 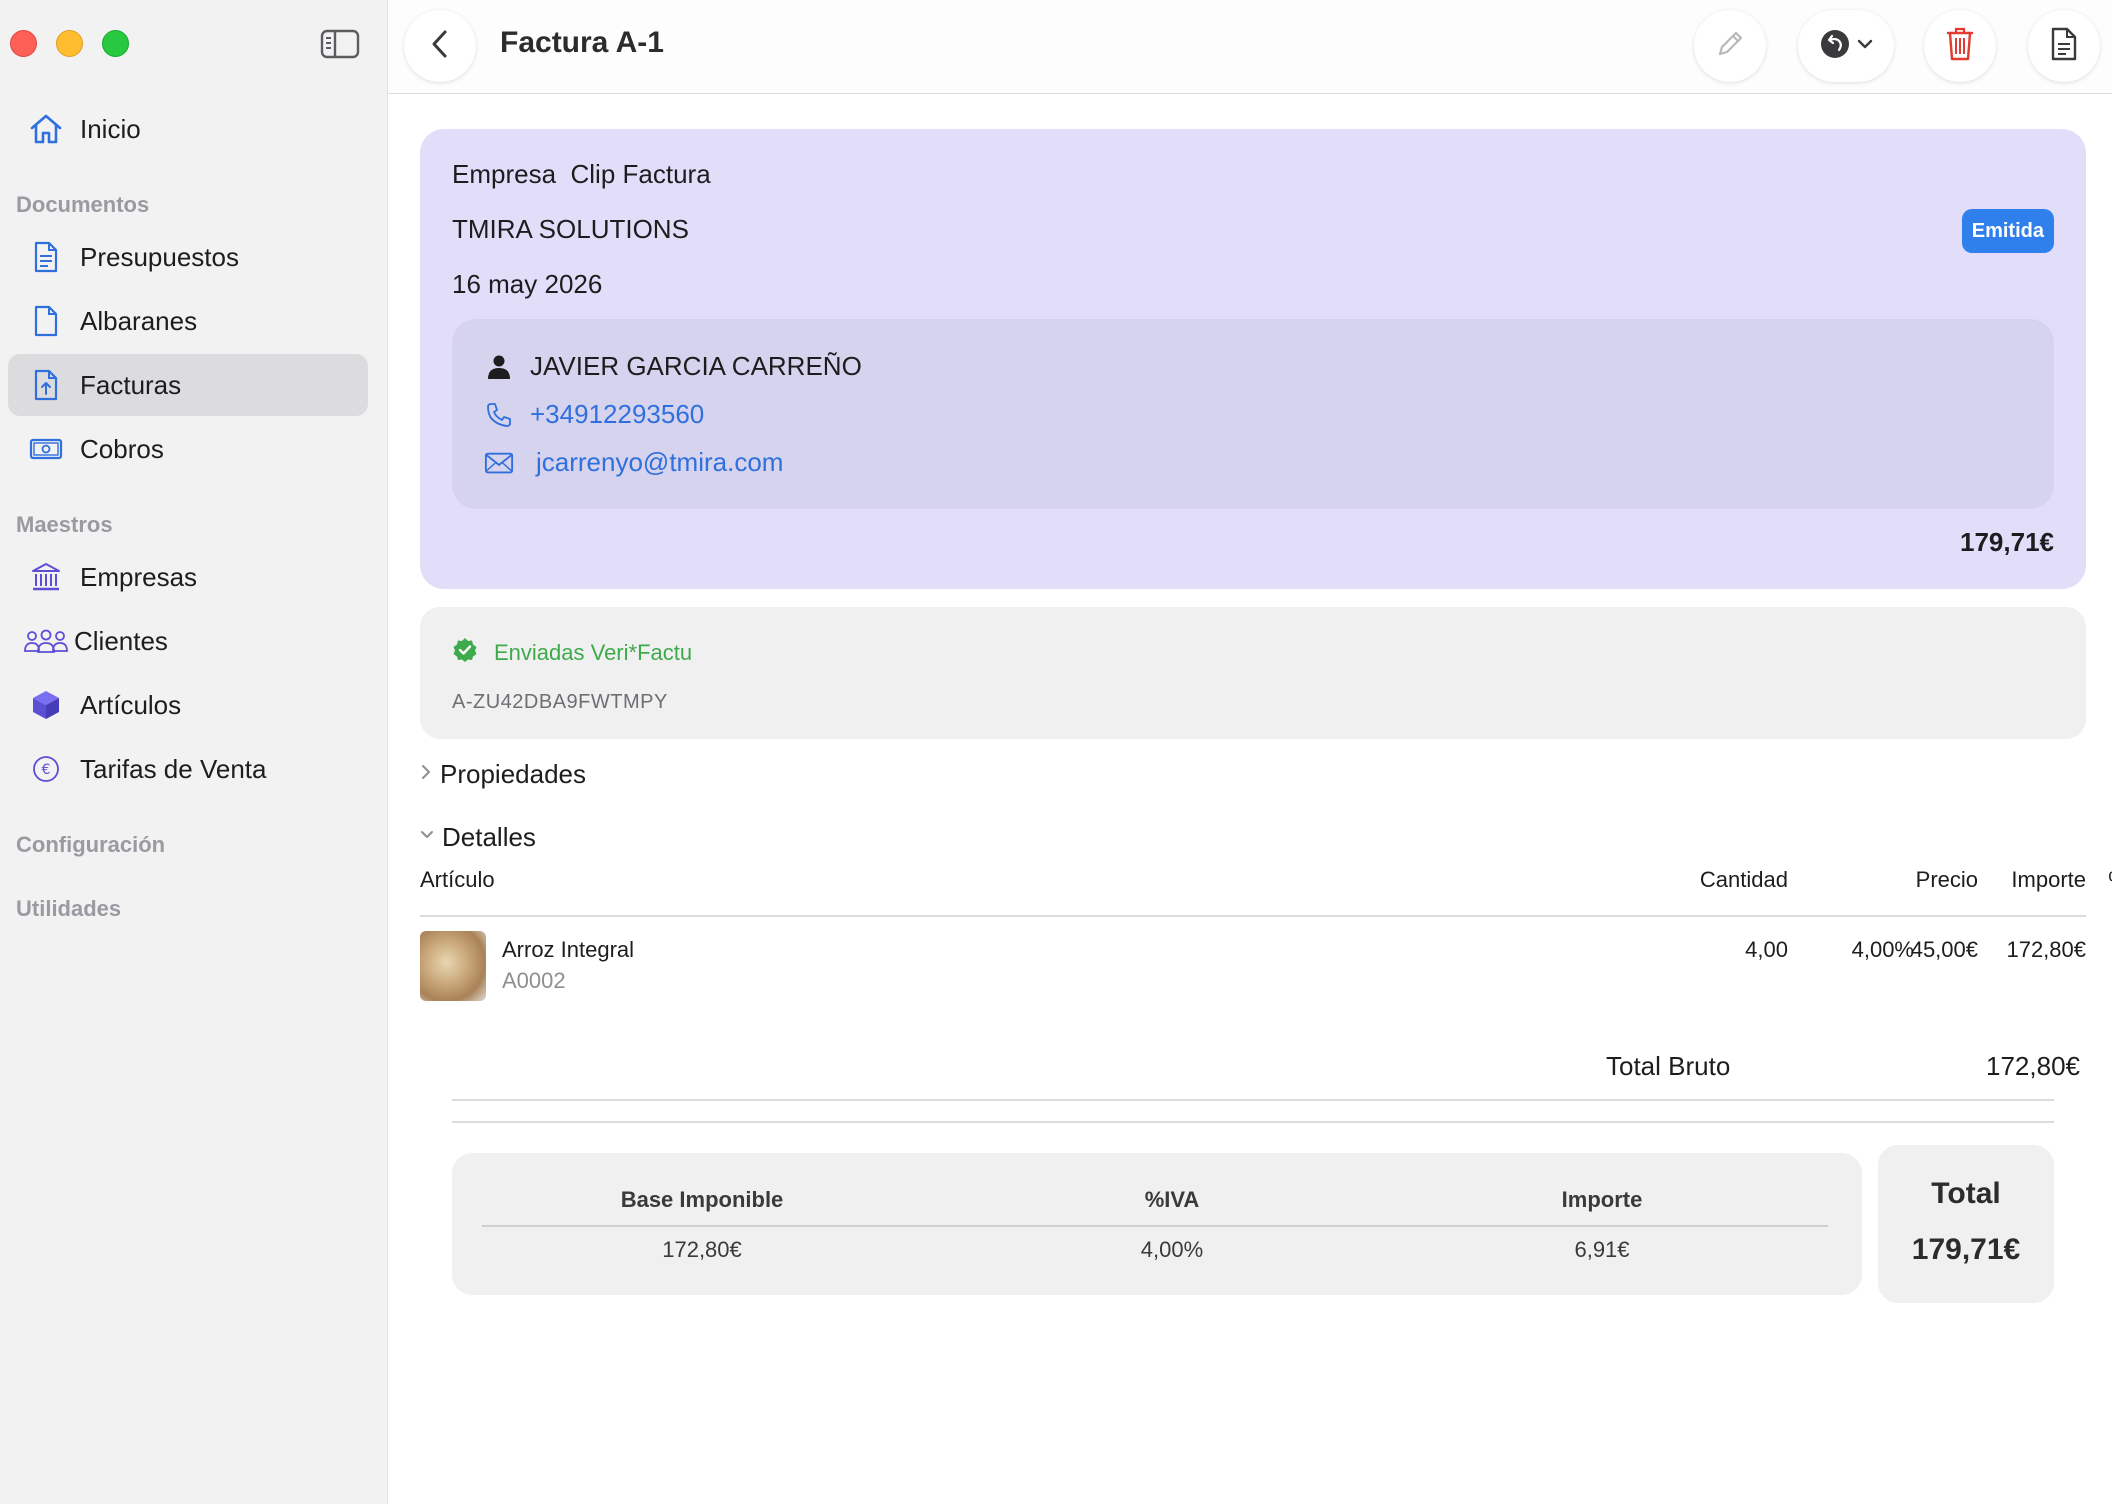 What do you see at coordinates (2048, 879) in the screenshot?
I see `column-header-amount: Importe` at bounding box center [2048, 879].